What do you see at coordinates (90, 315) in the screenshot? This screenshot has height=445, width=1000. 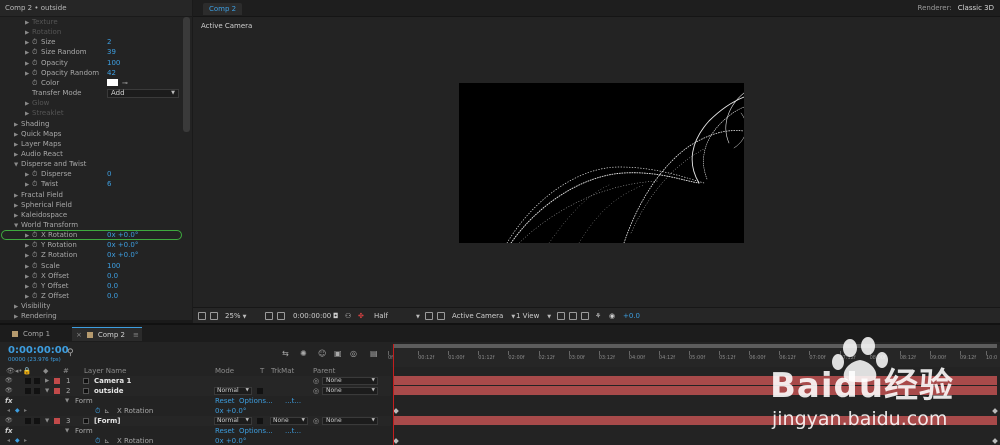 I see `effect-property-row: ▶ Rendering` at bounding box center [90, 315].